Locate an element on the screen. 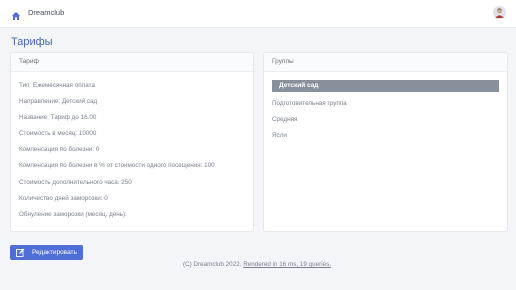 This screenshot has width=516, height=290. tariff-name: Название: Тариф до 16.00 is located at coordinates (58, 117).